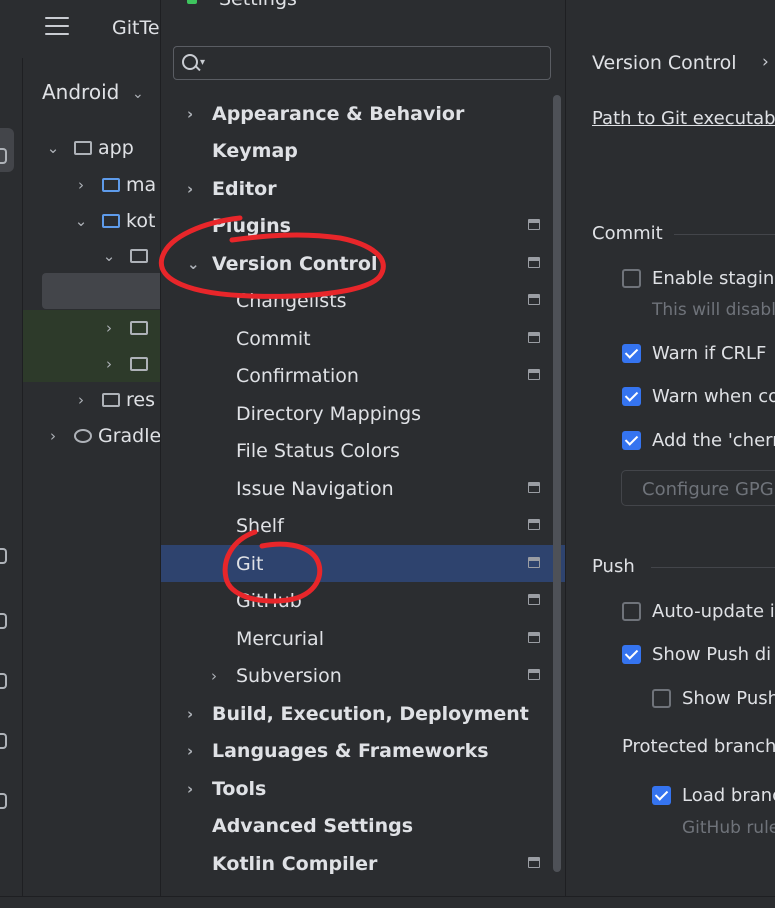 The image size is (775, 908). I want to click on tree-node-gradle: › Gradle, so click(101, 436).